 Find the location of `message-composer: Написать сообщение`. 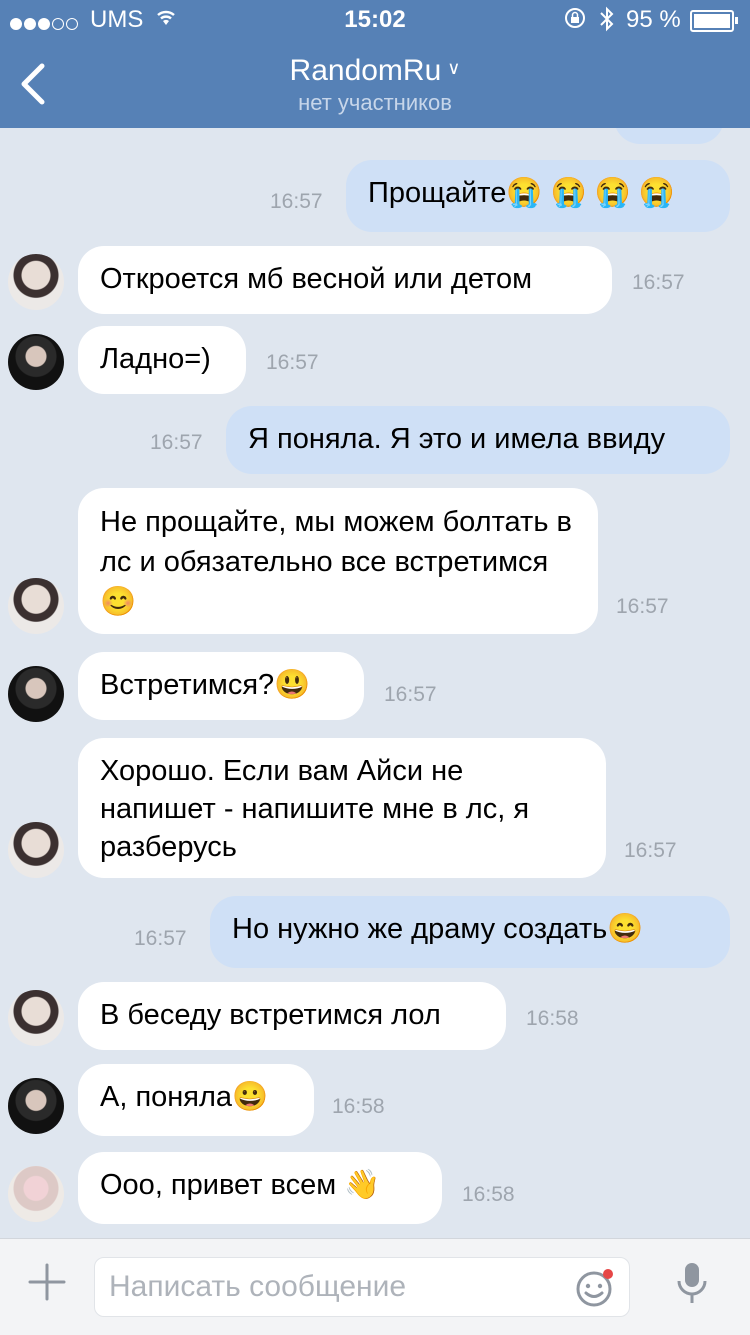

message-composer: Написать сообщение is located at coordinates (375, 1286).